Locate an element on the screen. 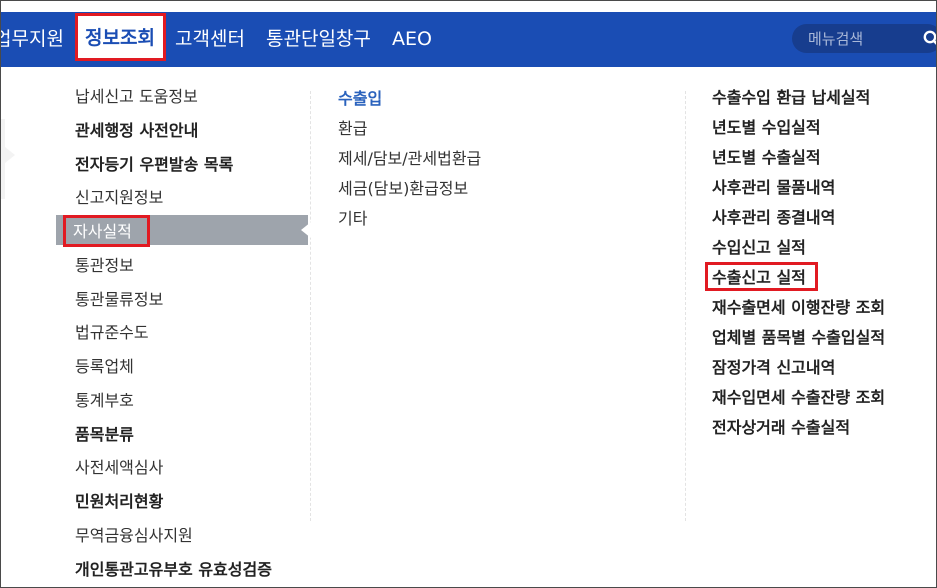  menu-item-company-item-trade: 업체별 품목별 수출입실적 is located at coordinates (798, 338).